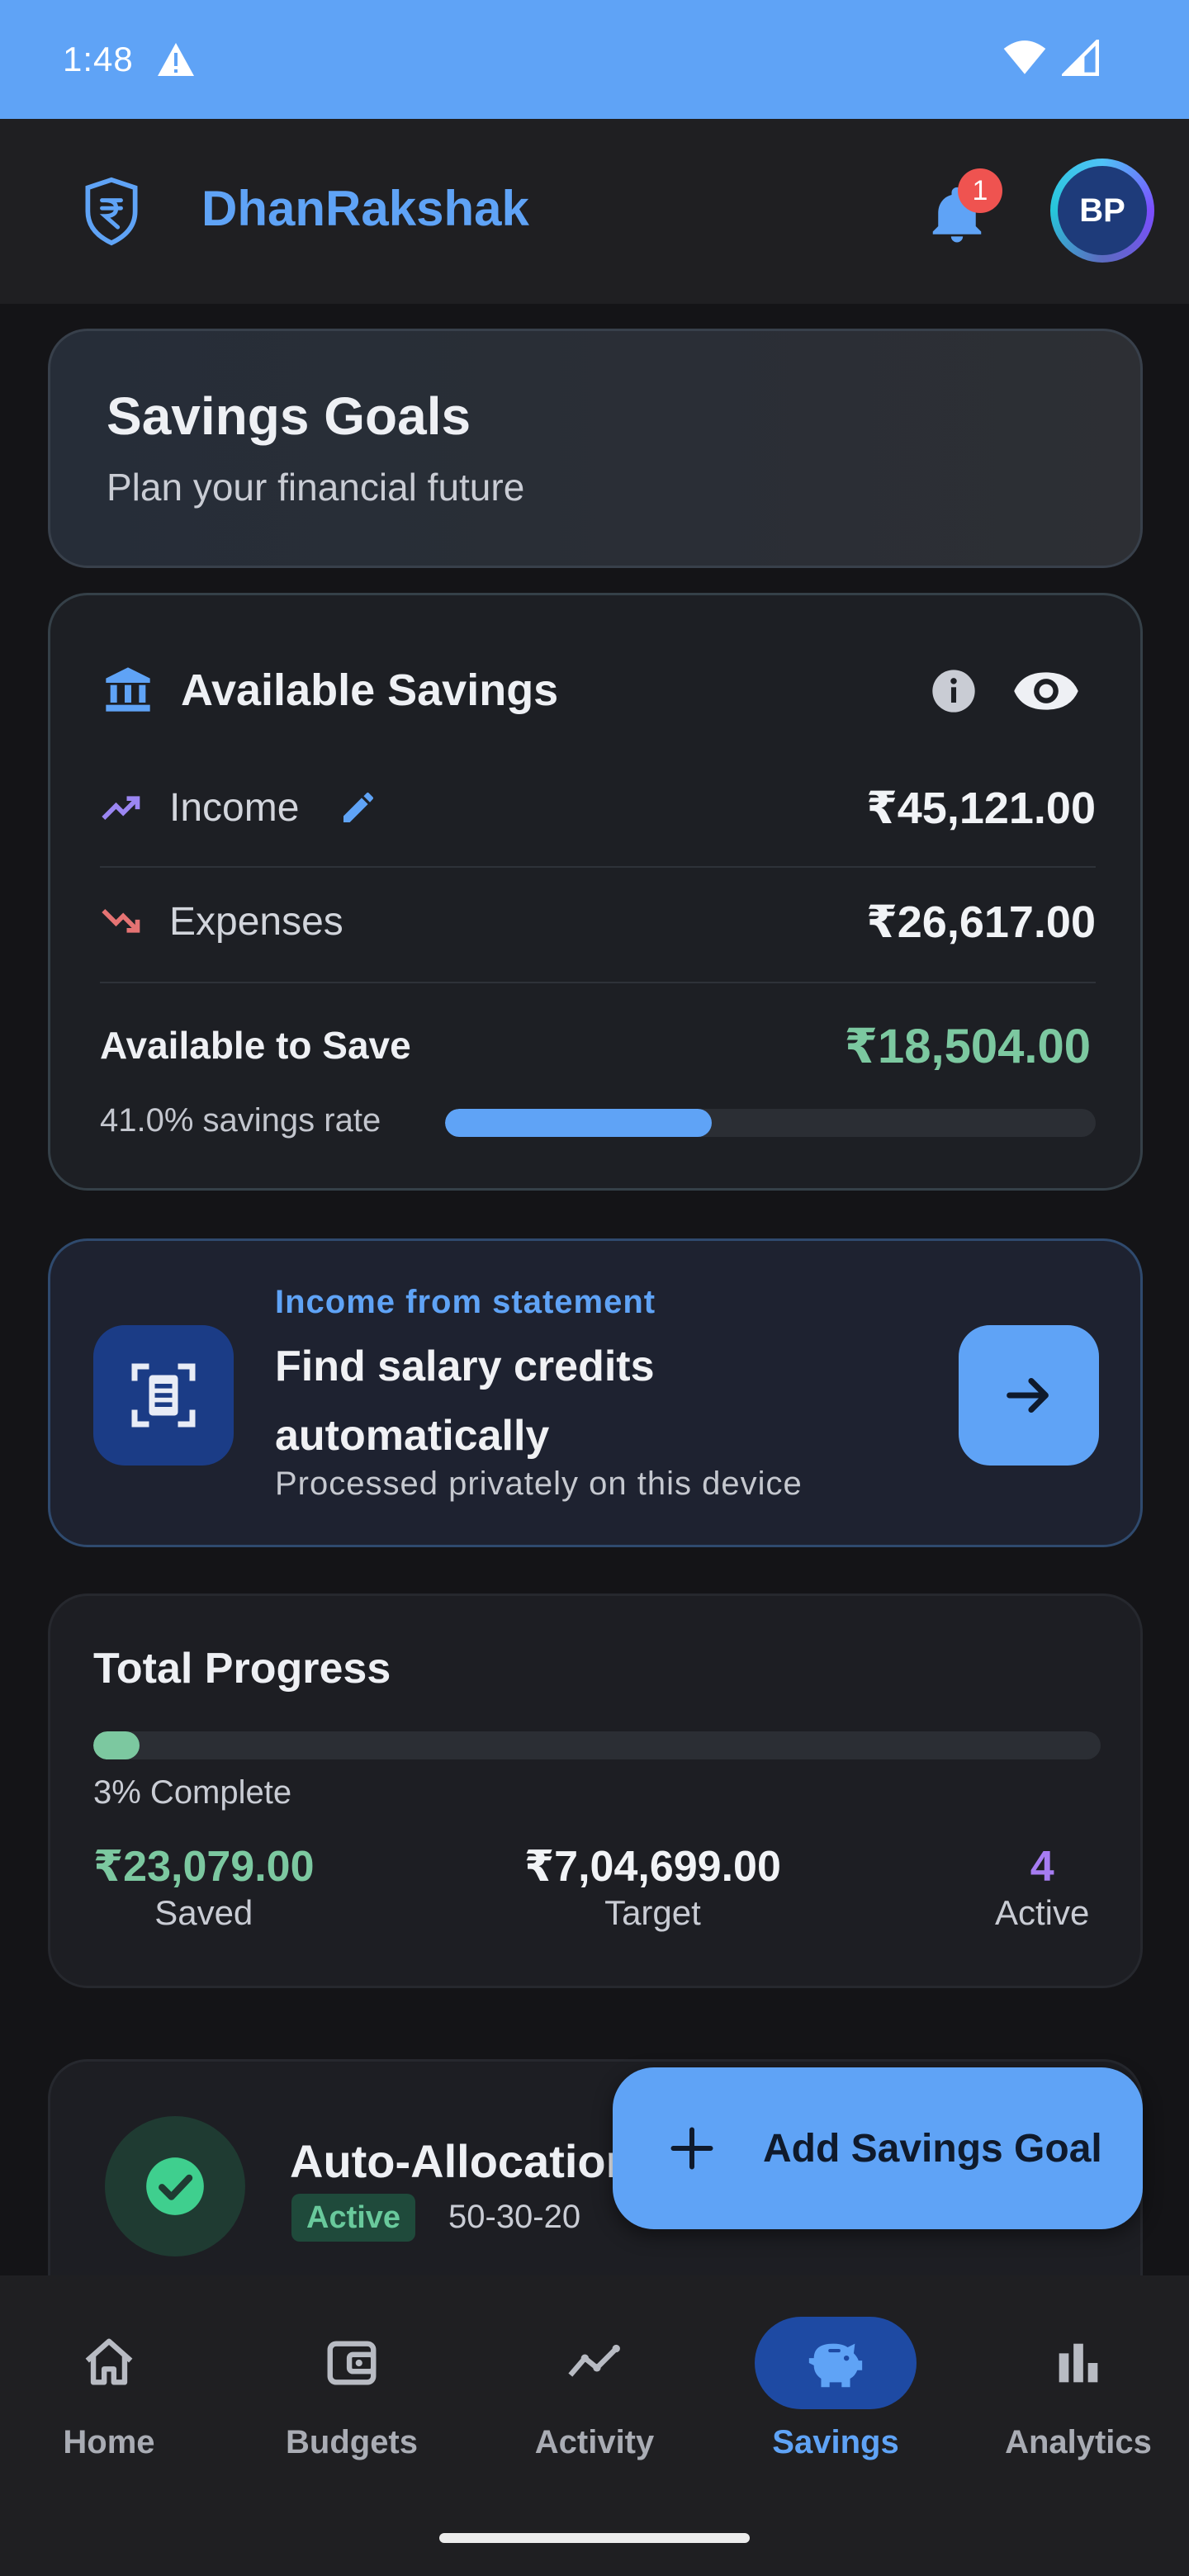 The image size is (1189, 2576). I want to click on status-badge: Active, so click(353, 2218).